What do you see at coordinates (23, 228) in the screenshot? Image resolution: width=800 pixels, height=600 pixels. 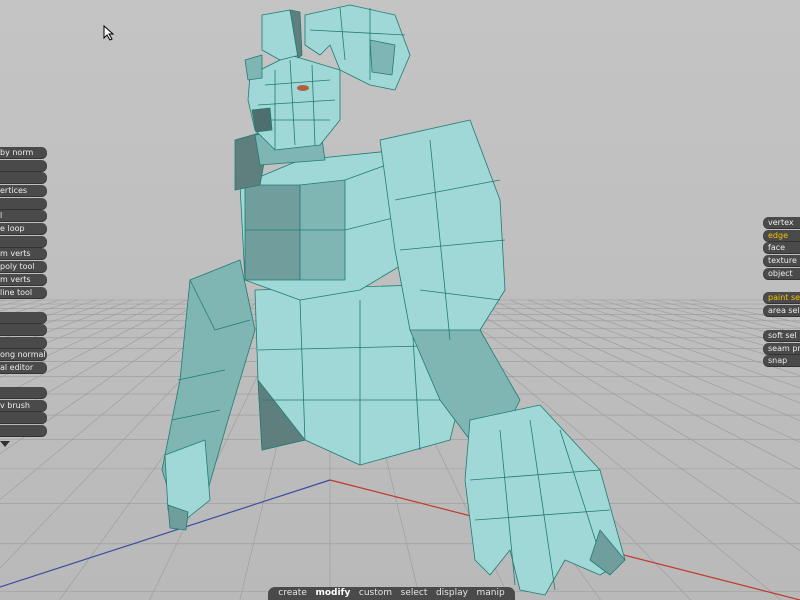 I see `left-tool-button: e loop` at bounding box center [23, 228].